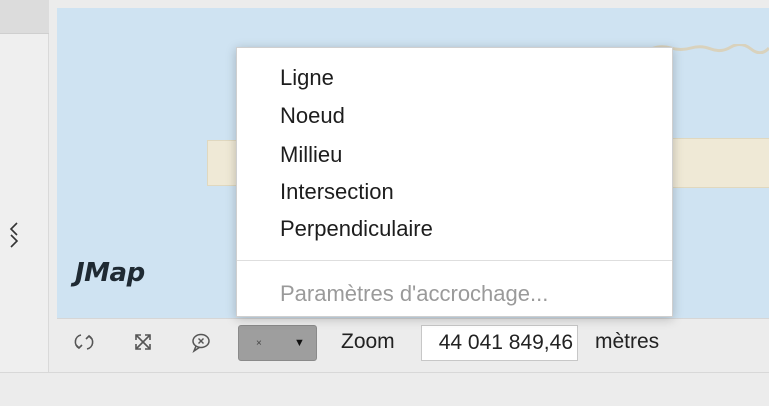  Describe the element at coordinates (312, 116) in the screenshot. I see `menu-item-noeud: Noeud` at that location.